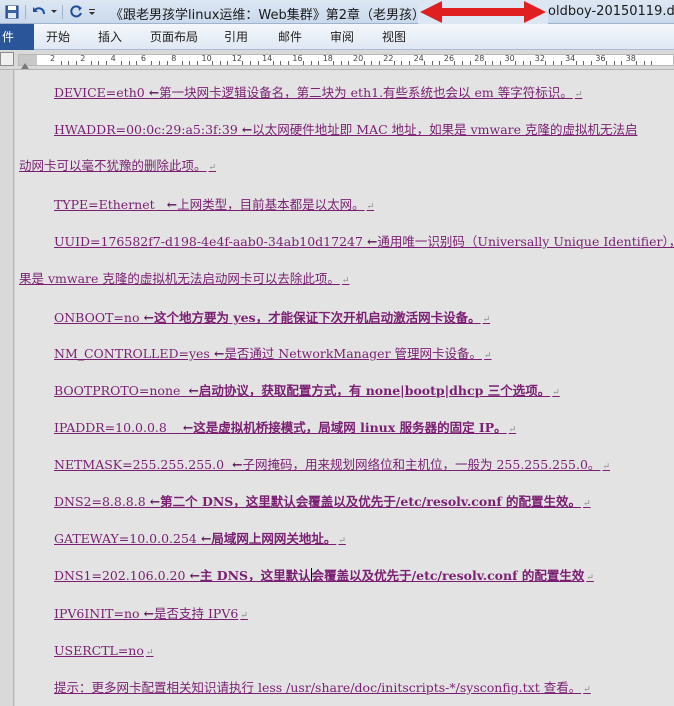 This screenshot has height=706, width=674. What do you see at coordinates (146, 129) in the screenshot?
I see `config-key: HWADDR=00:0c:29:a5:3f:39` at bounding box center [146, 129].